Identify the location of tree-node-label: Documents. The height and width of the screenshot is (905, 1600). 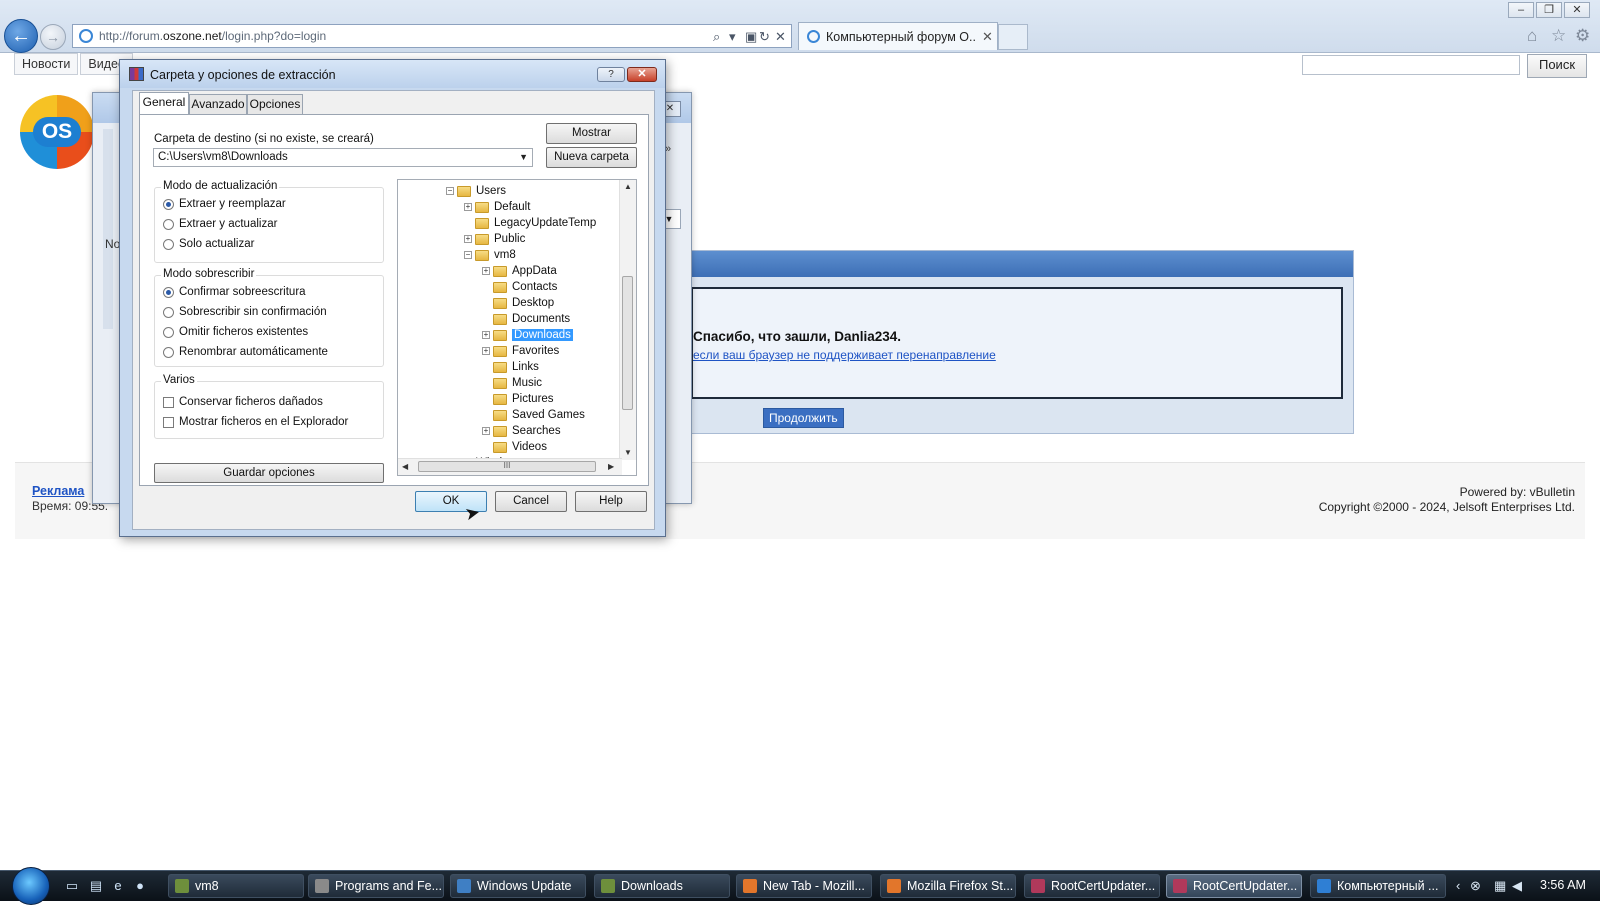
(541, 319).